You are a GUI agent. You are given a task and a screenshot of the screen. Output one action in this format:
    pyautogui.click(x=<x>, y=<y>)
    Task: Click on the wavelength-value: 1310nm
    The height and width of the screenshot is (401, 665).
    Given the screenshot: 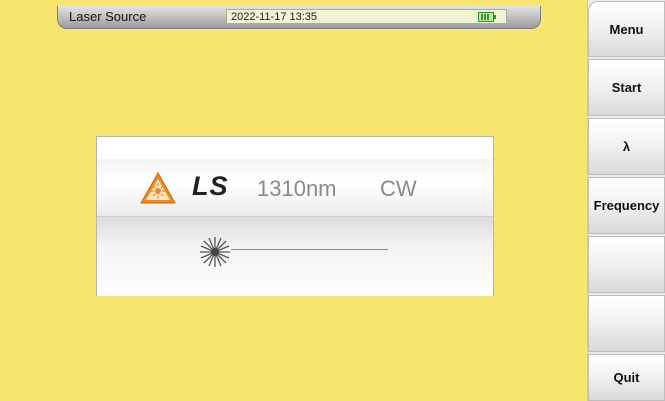 What is the action you would take?
    pyautogui.click(x=297, y=188)
    